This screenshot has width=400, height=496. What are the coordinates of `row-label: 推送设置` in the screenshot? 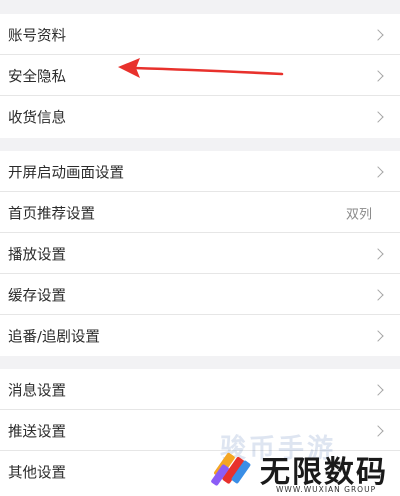 It's located at (37, 432).